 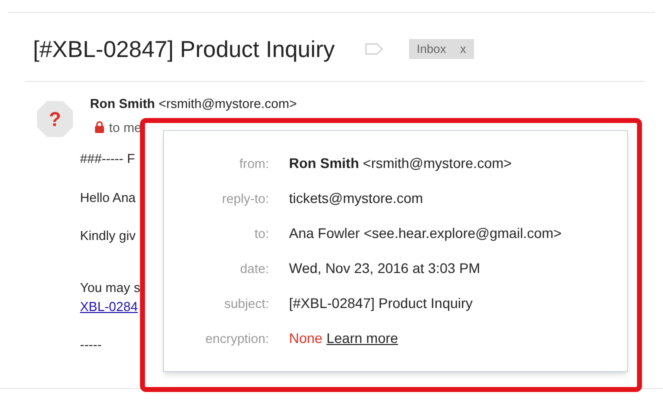 What do you see at coordinates (245, 199) in the screenshot?
I see `field-label: reply-to:` at bounding box center [245, 199].